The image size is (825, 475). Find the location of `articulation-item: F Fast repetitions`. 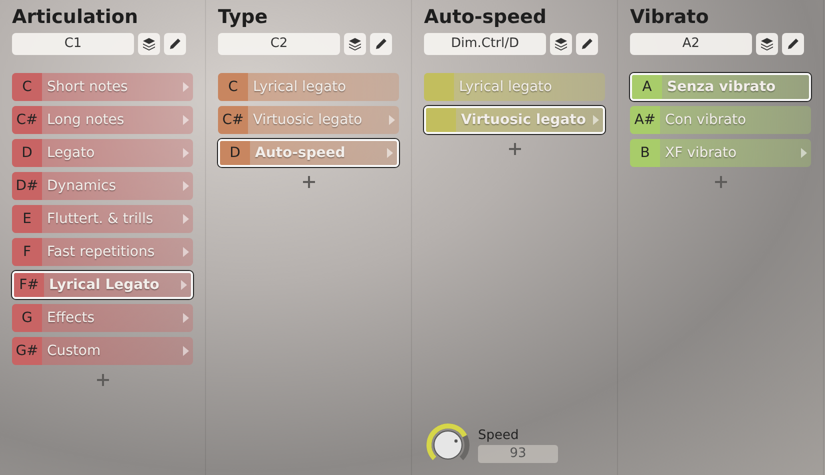

articulation-item: F Fast repetitions is located at coordinates (102, 252).